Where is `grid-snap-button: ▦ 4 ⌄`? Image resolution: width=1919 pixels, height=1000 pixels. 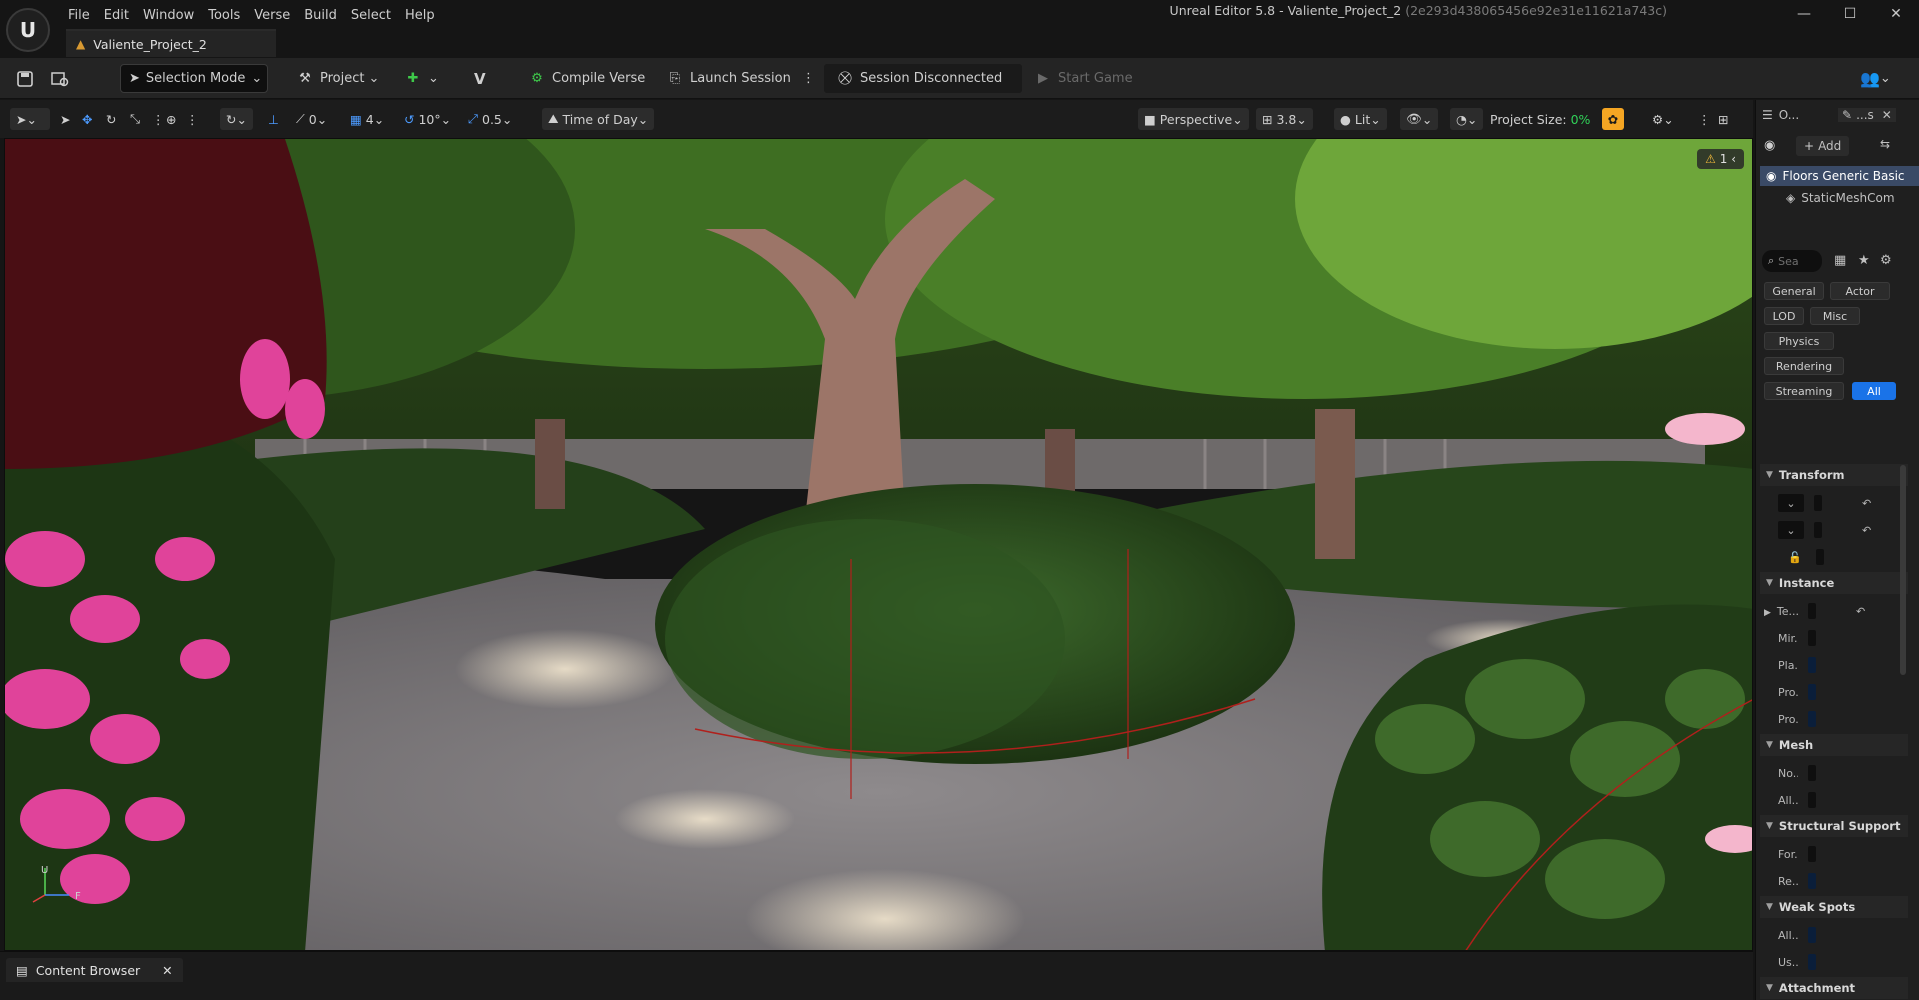
grid-snap-button: ▦ 4 ⌄ is located at coordinates (367, 119).